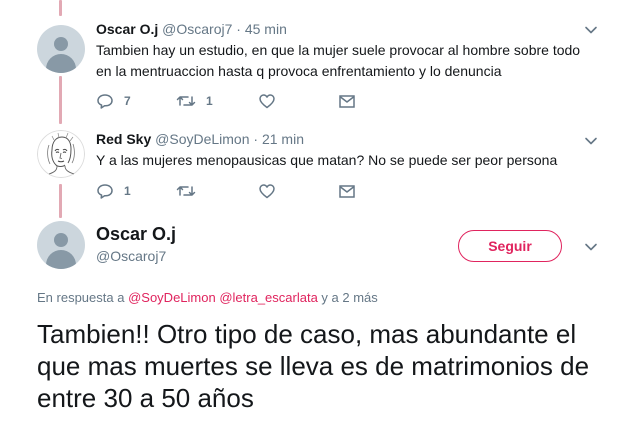 This screenshot has height=426, width=632. I want to click on timestamp: 21 min, so click(283, 139).